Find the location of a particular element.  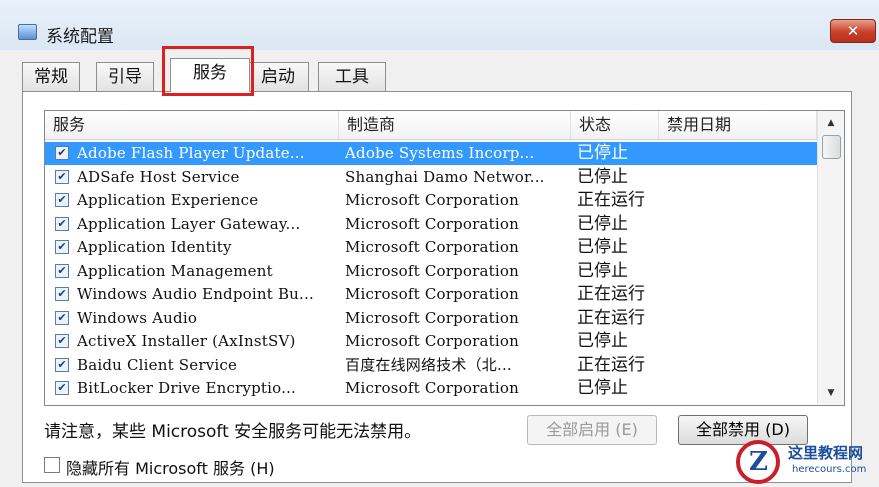

table-row: ✔ Windows Audio Microsoft Corporation 正在运行 is located at coordinates (431, 318).